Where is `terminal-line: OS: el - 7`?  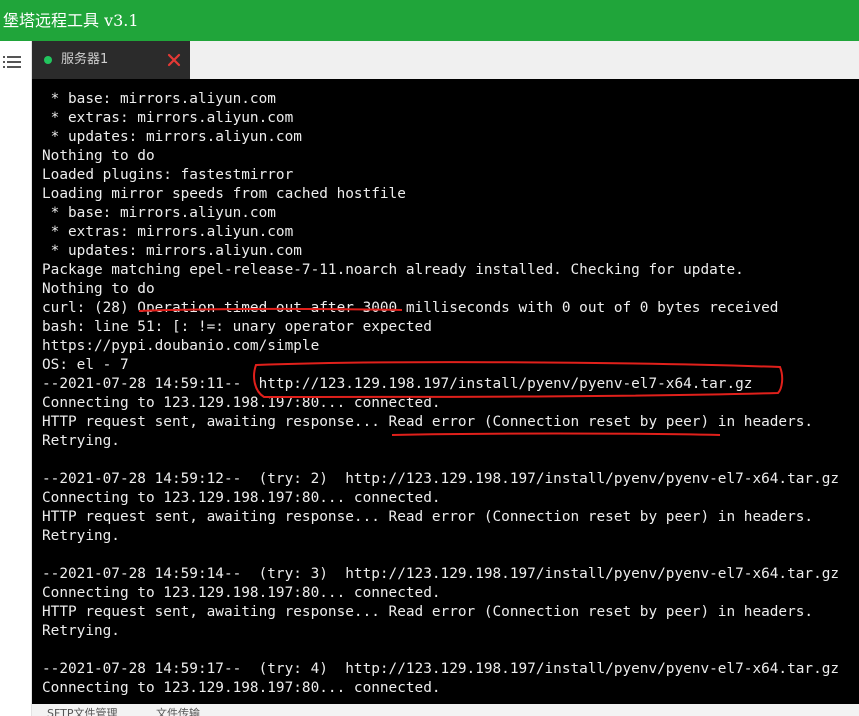 terminal-line: OS: el - 7 is located at coordinates (85, 365).